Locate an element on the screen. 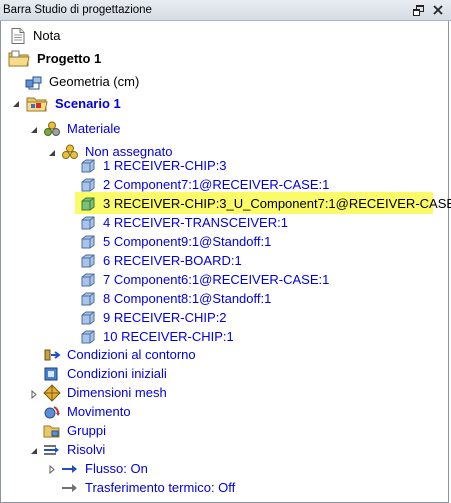 The width and height of the screenshot is (451, 503). tree-item-label: Scenario 1 is located at coordinates (88, 103).